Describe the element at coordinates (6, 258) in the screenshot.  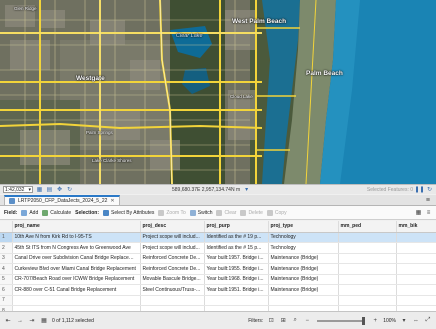
I see `cell-rownum: 3` at that location.